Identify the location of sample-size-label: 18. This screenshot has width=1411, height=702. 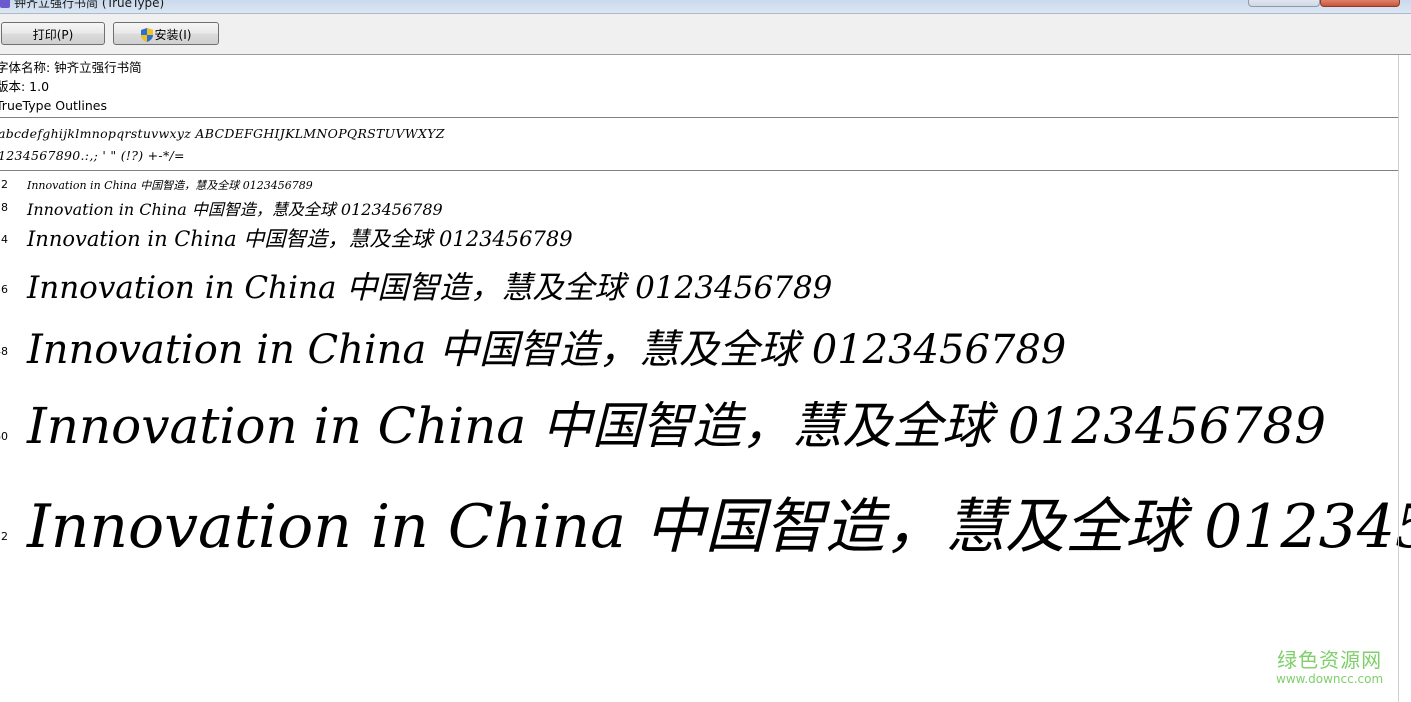
(4, 207).